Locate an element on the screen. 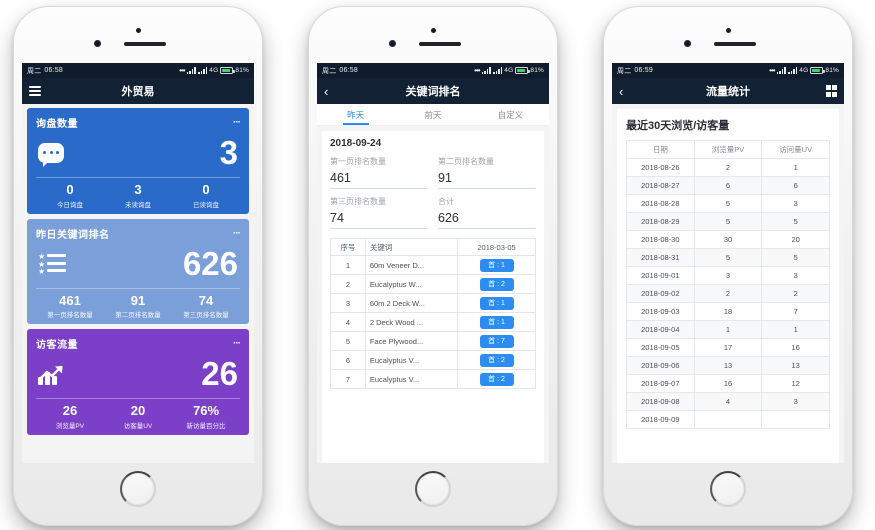 This screenshot has width=875, height=530. stat-value: 74 is located at coordinates (206, 300).